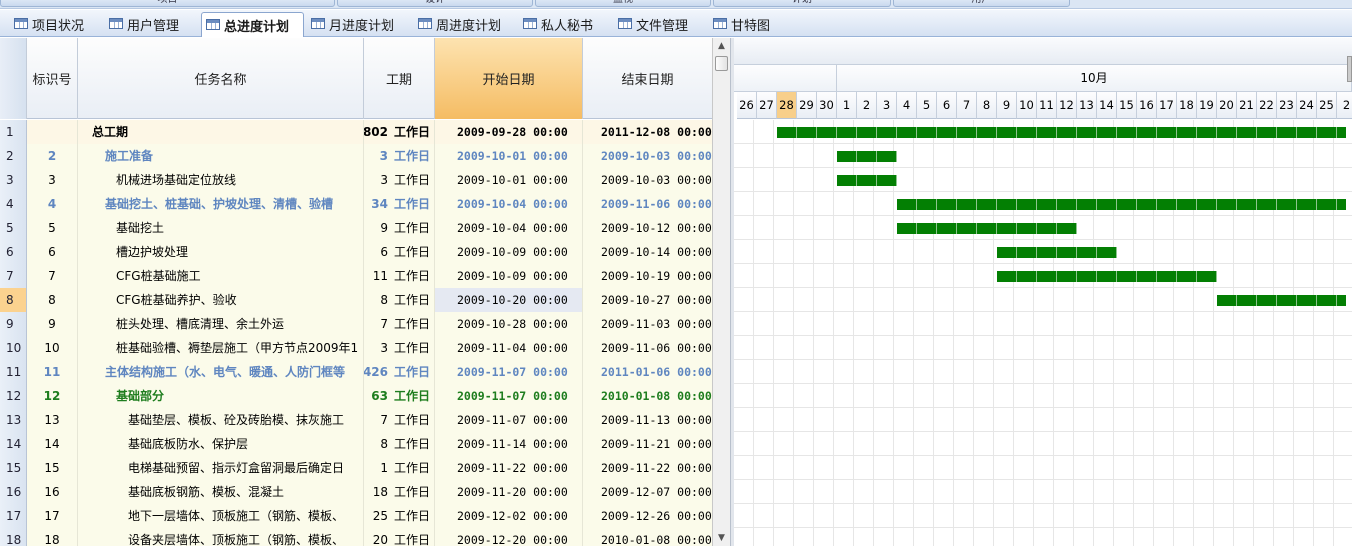 This screenshot has height=546, width=1352. Describe the element at coordinates (52, 252) in the screenshot. I see `cell-id: 6` at that location.